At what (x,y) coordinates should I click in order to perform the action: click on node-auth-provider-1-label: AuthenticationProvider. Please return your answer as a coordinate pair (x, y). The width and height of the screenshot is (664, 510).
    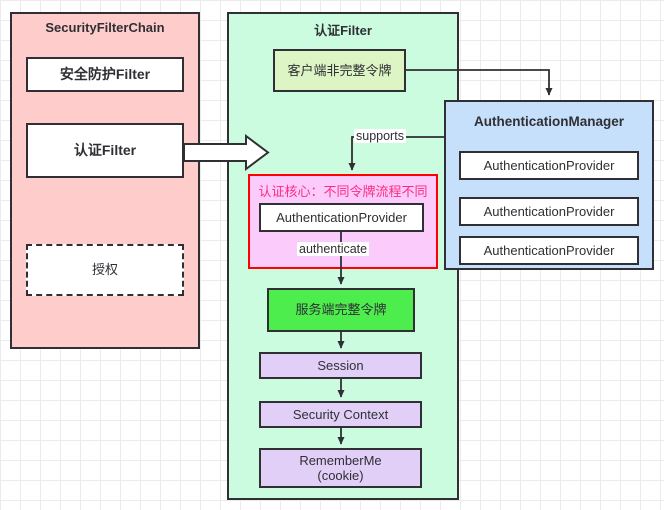
    Looking at the image, I should click on (549, 165).